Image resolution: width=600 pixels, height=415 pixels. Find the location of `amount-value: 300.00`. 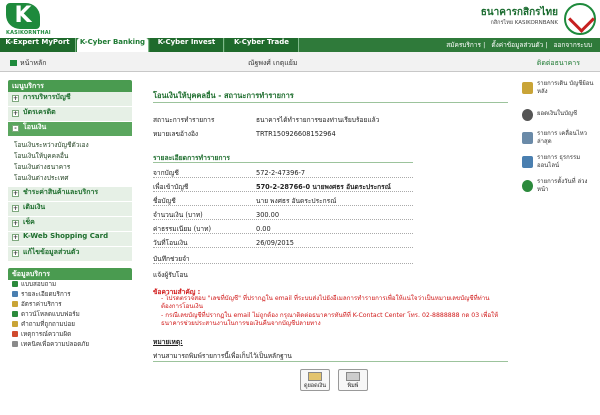

amount-value: 300.00 is located at coordinates (268, 215).